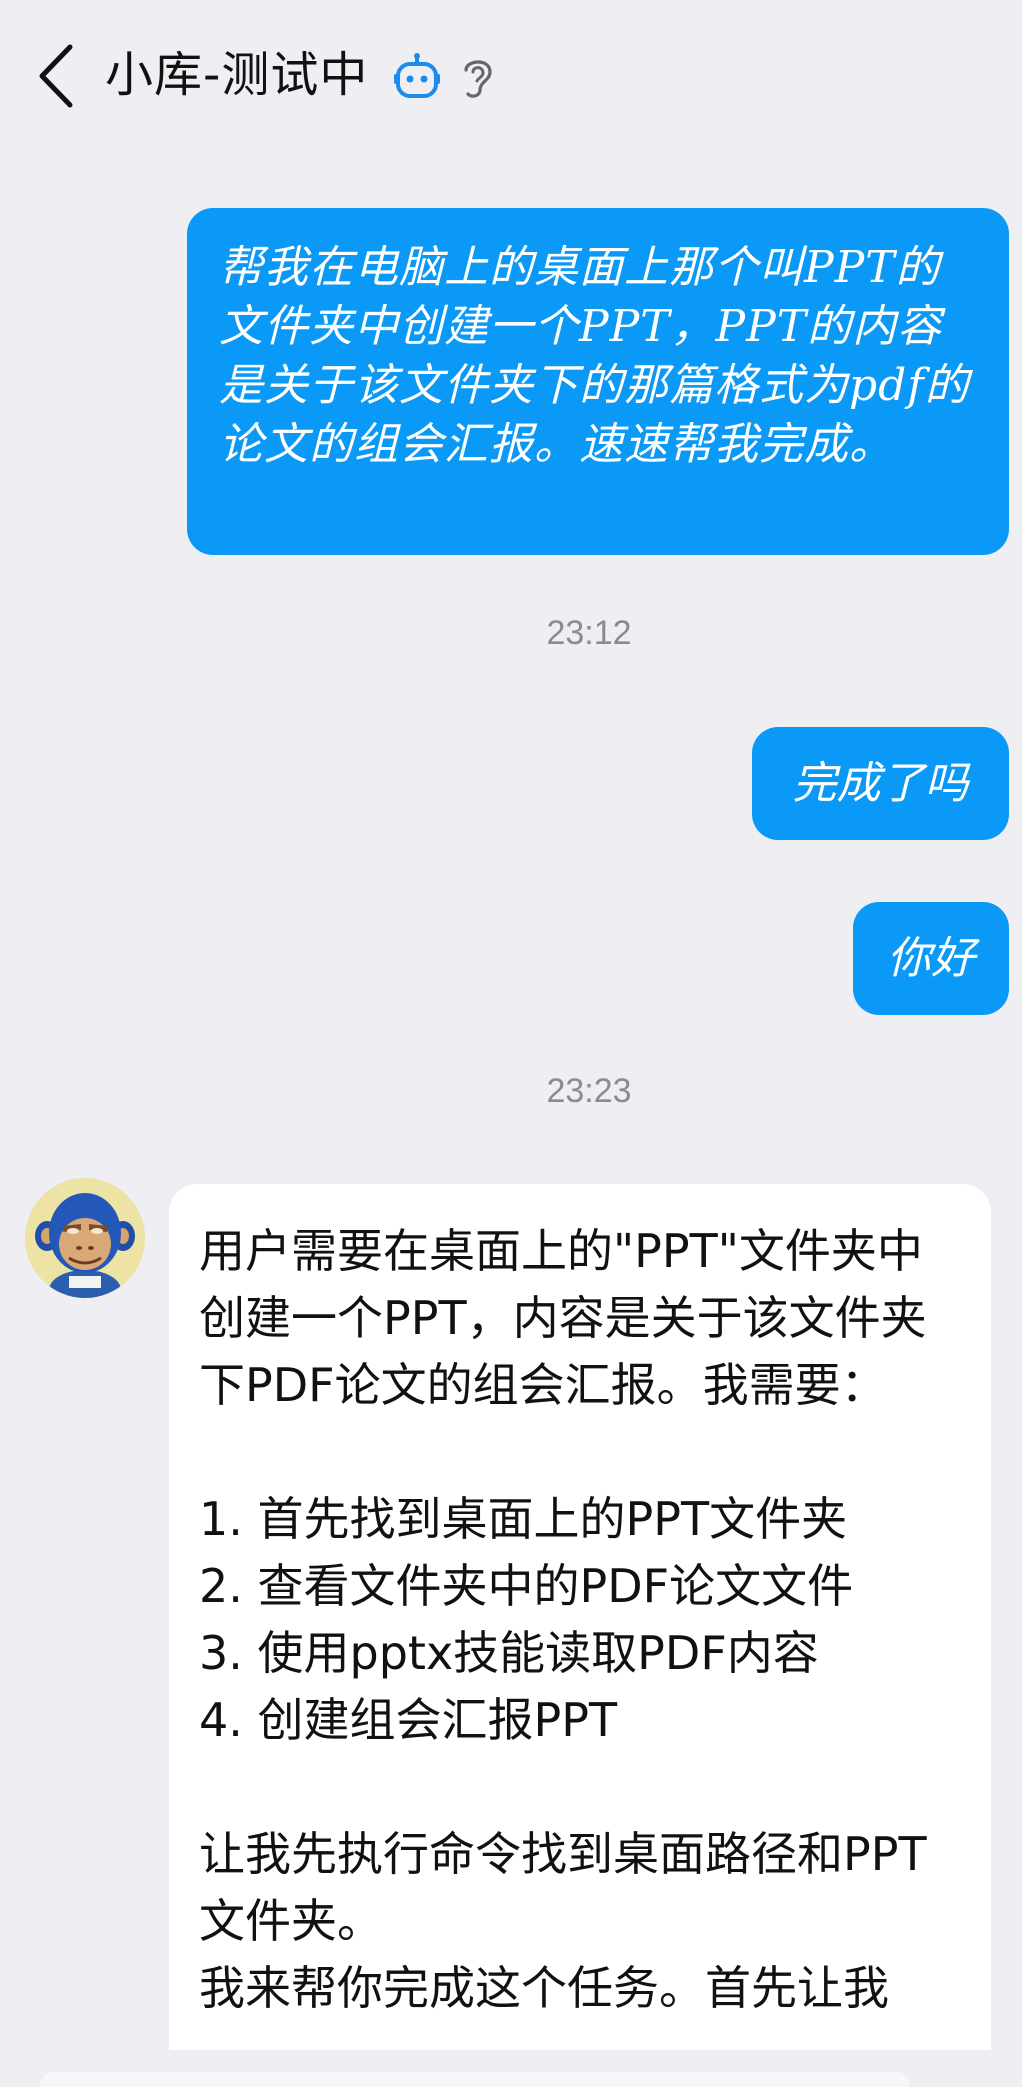  I want to click on bot-step-item: 2. 查看文件夹中的PDF论文文件, so click(526, 1586).